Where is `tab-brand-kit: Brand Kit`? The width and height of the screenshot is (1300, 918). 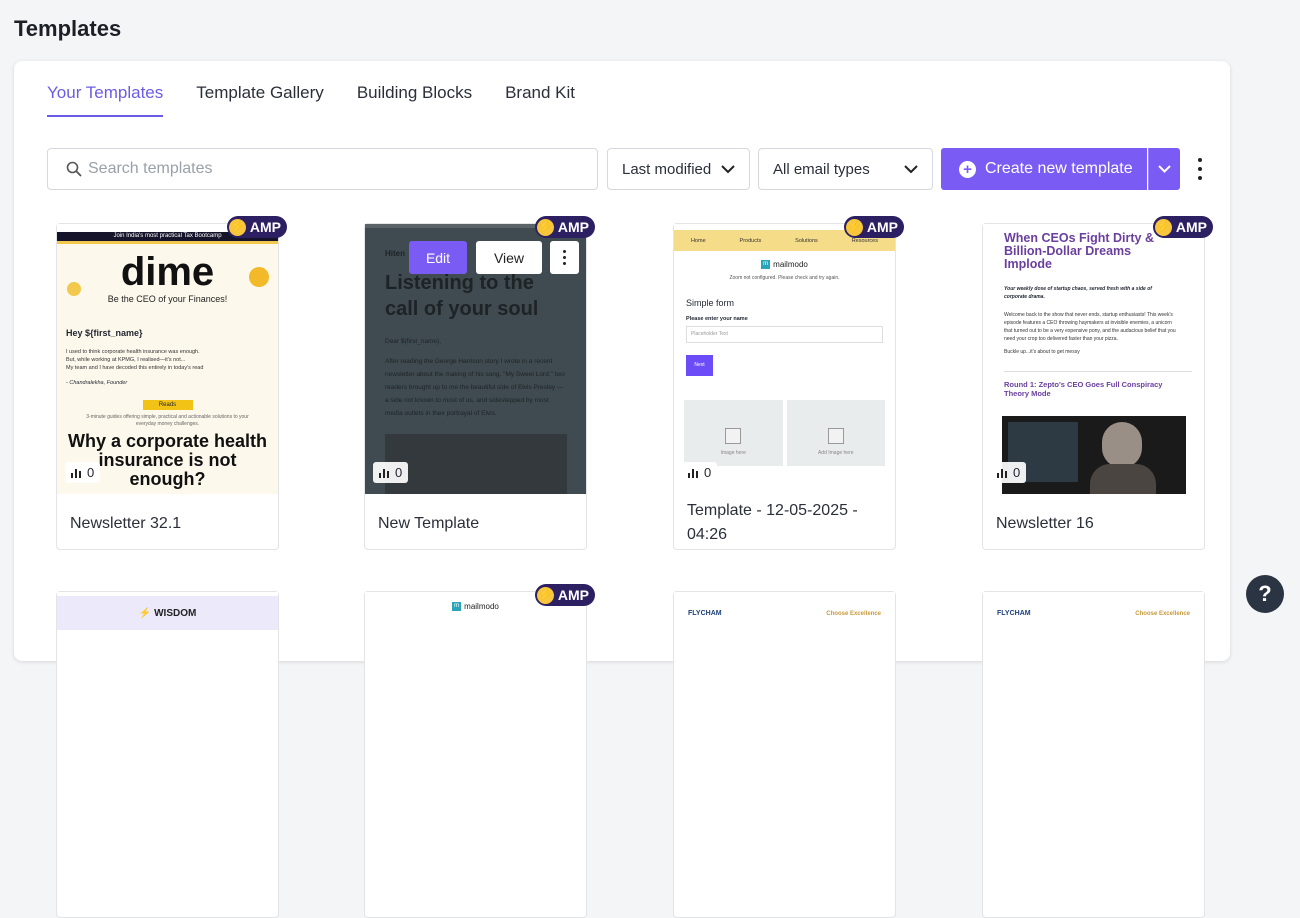 tab-brand-kit: Brand Kit is located at coordinates (540, 100).